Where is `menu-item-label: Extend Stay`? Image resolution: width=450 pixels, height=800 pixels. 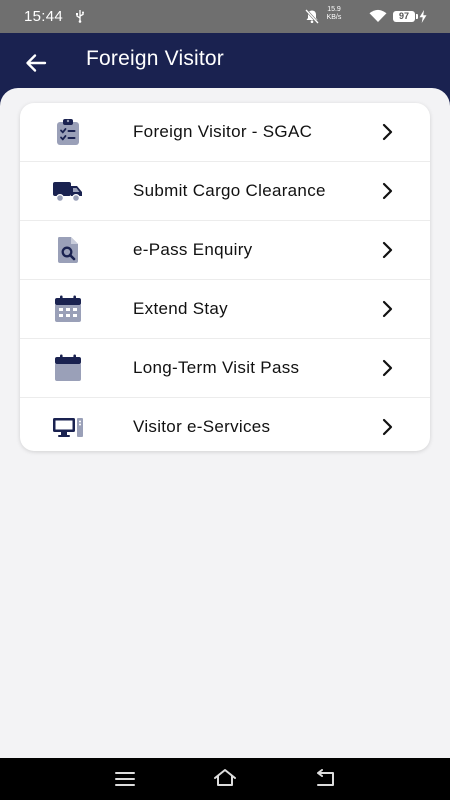
menu-item-label: Extend Stay is located at coordinates (180, 308).